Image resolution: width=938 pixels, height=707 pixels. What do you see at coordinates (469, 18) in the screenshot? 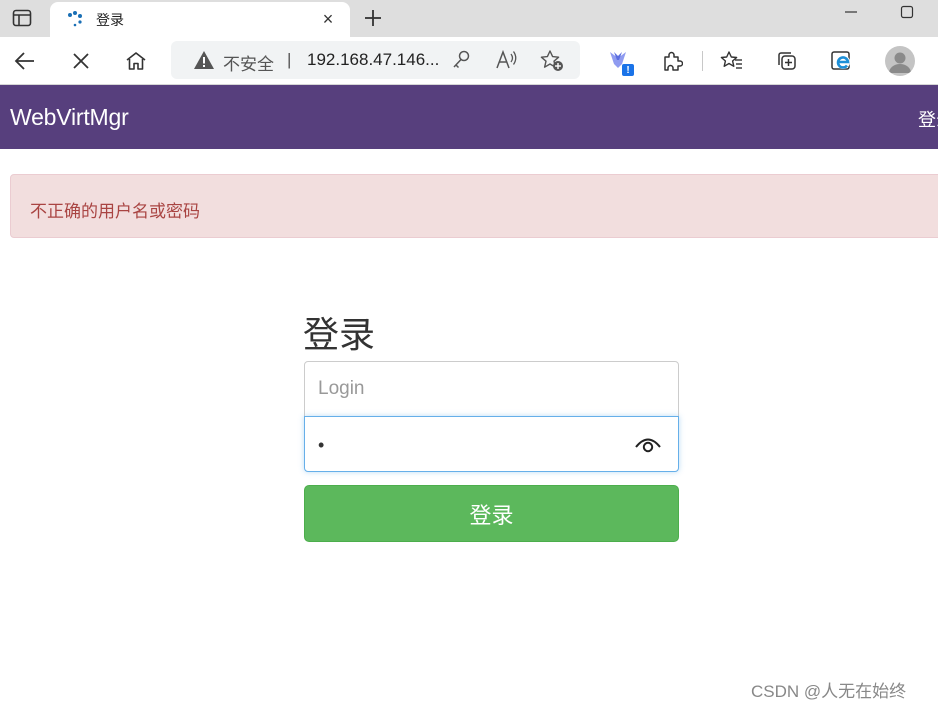
I see `browser-tab-bar: 登录 ×` at bounding box center [469, 18].